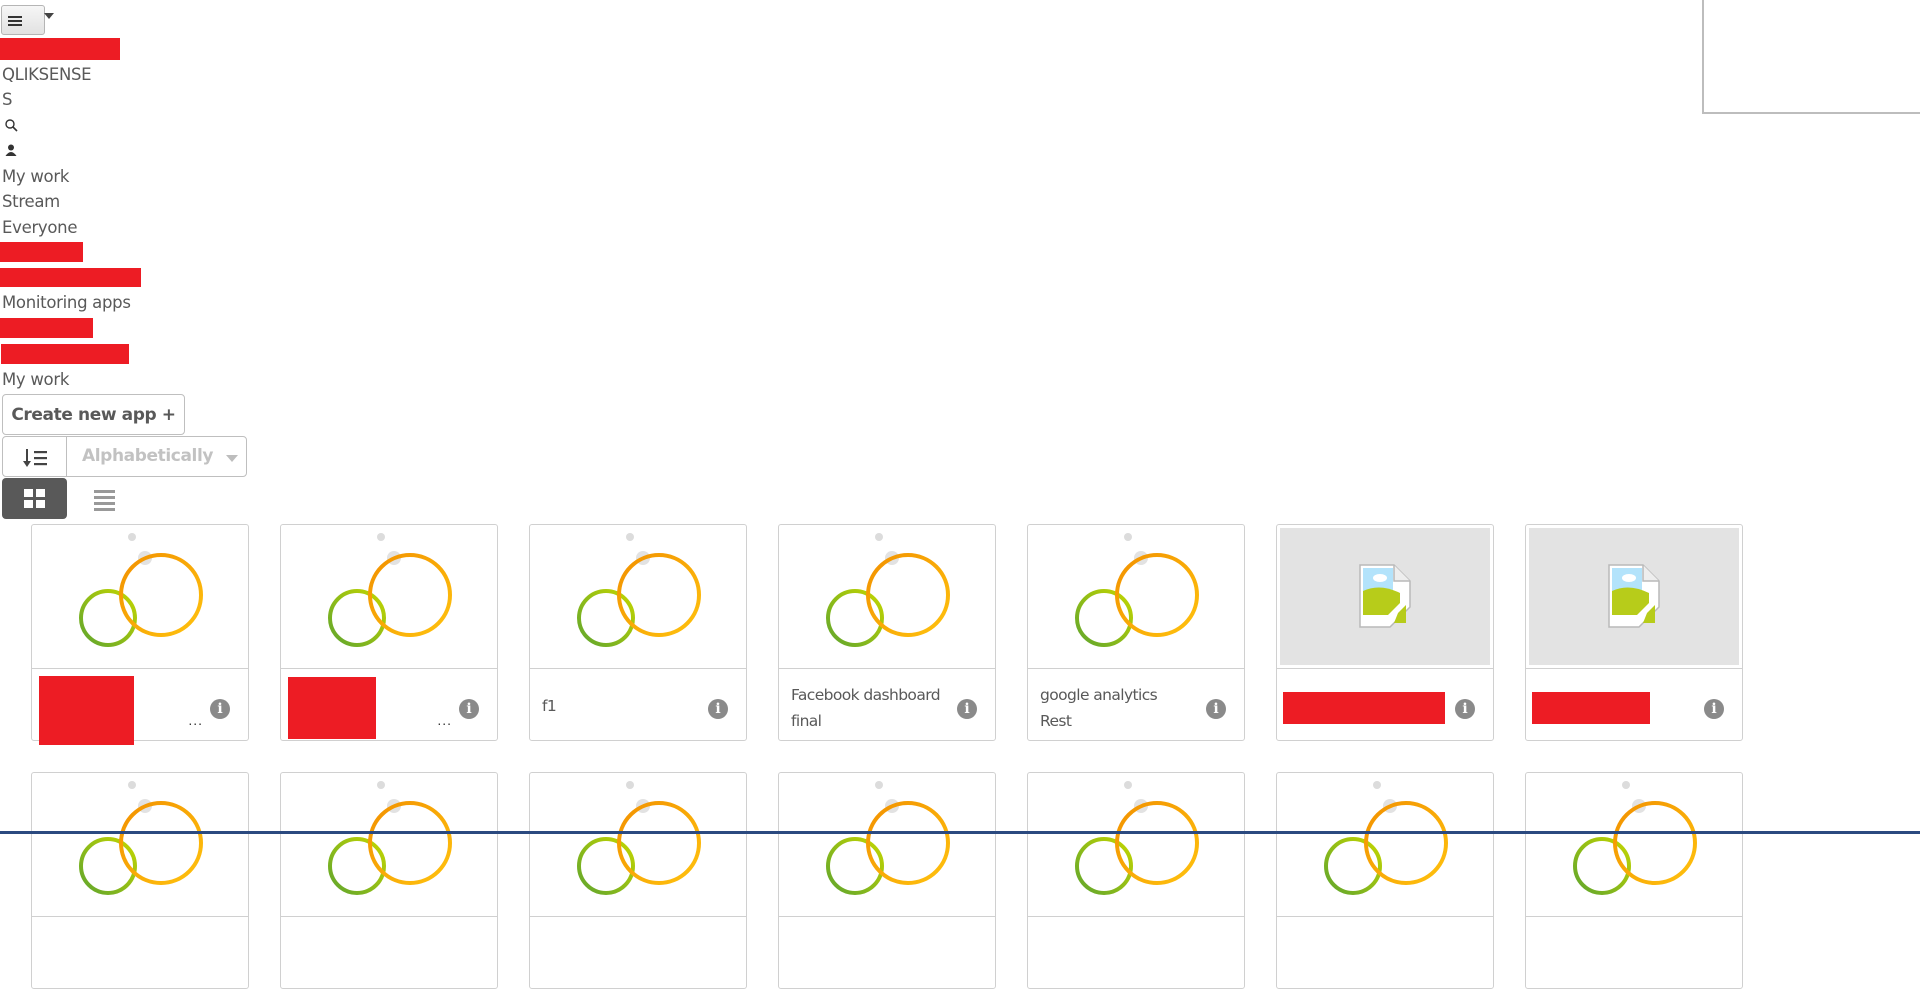  I want to click on caret-down-icon, so click(49, 16).